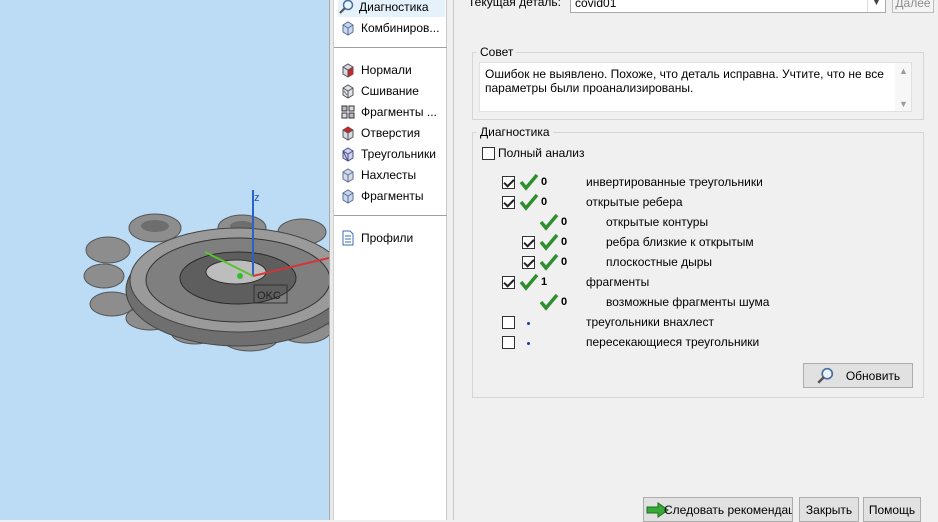  I want to click on open-edges-count: 0, so click(544, 202).